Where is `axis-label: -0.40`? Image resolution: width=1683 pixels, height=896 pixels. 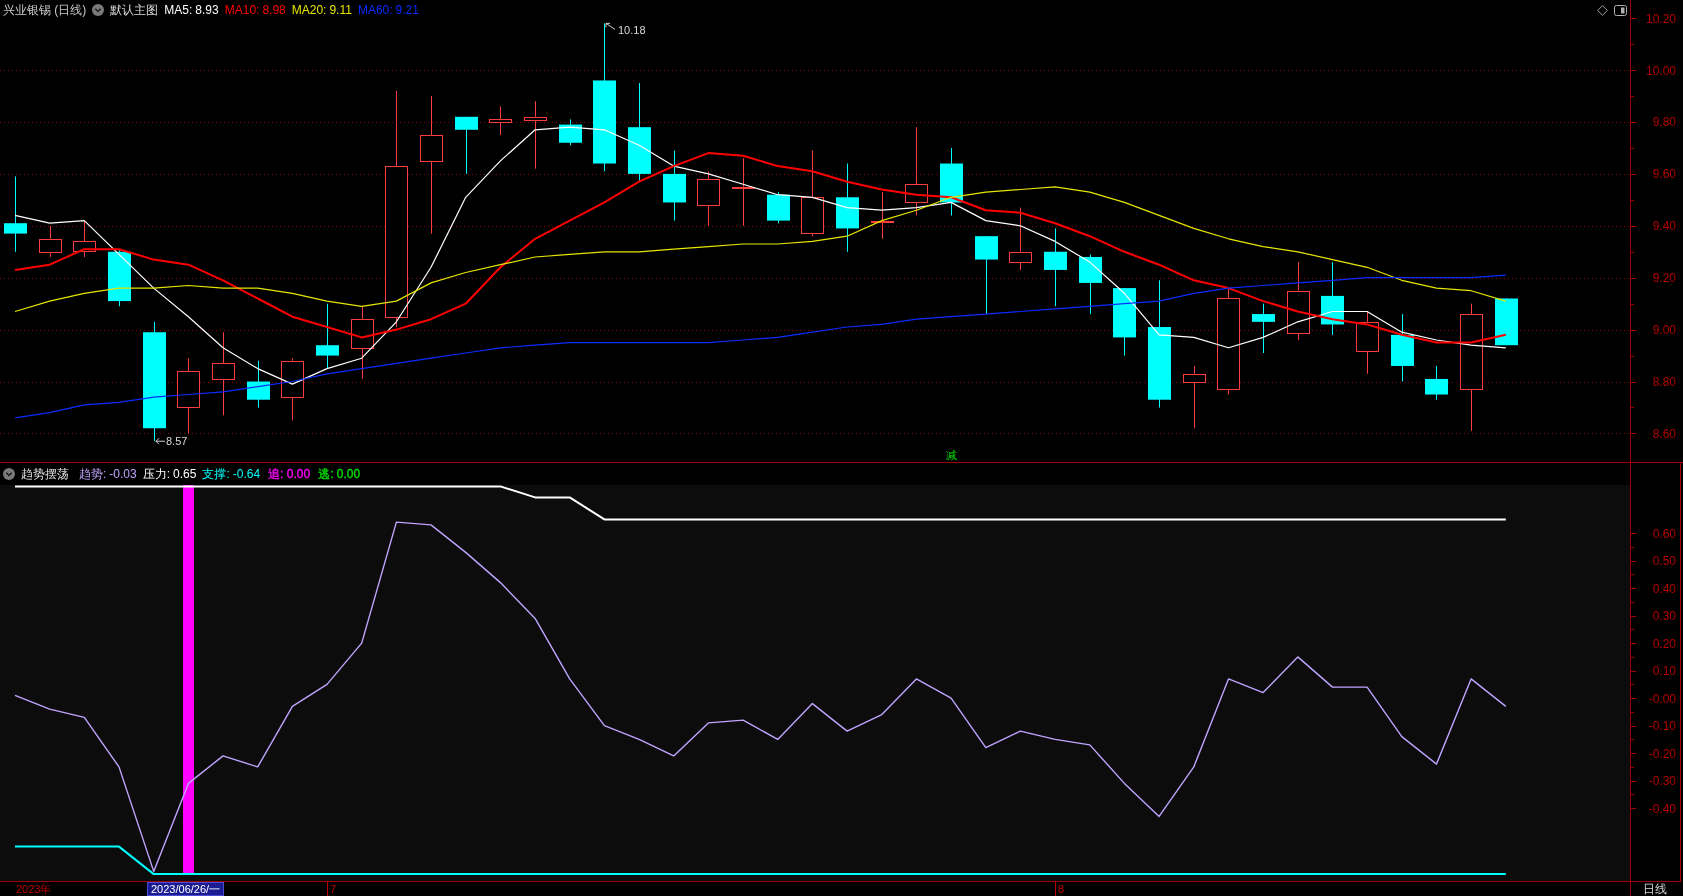
axis-label: -0.40 is located at coordinates (1662, 808).